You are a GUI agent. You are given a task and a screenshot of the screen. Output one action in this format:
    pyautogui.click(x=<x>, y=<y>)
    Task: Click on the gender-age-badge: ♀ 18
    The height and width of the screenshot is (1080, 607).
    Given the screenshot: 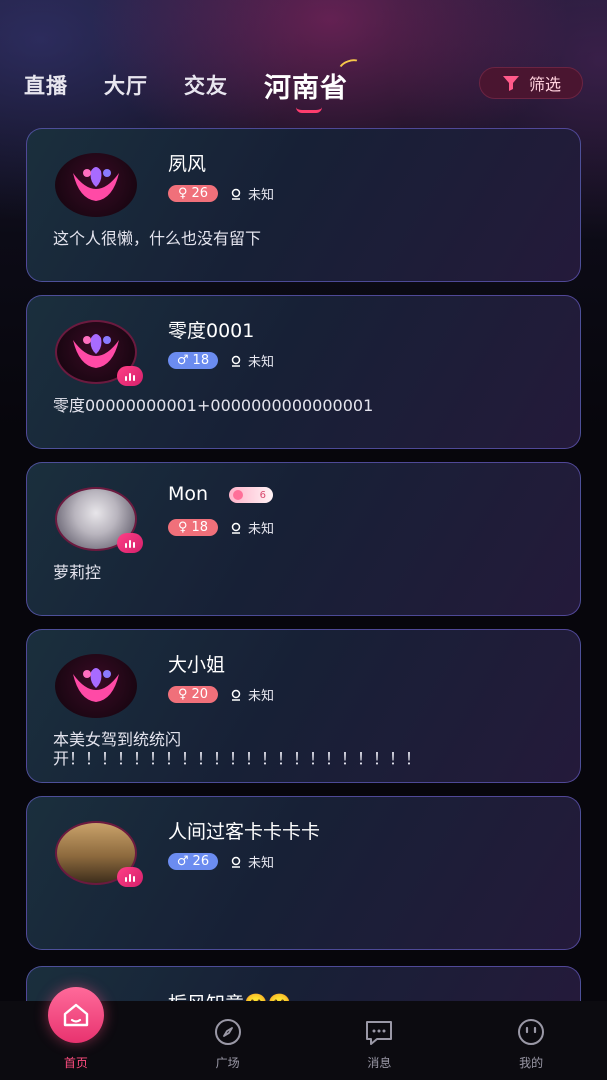 What is the action you would take?
    pyautogui.click(x=193, y=527)
    